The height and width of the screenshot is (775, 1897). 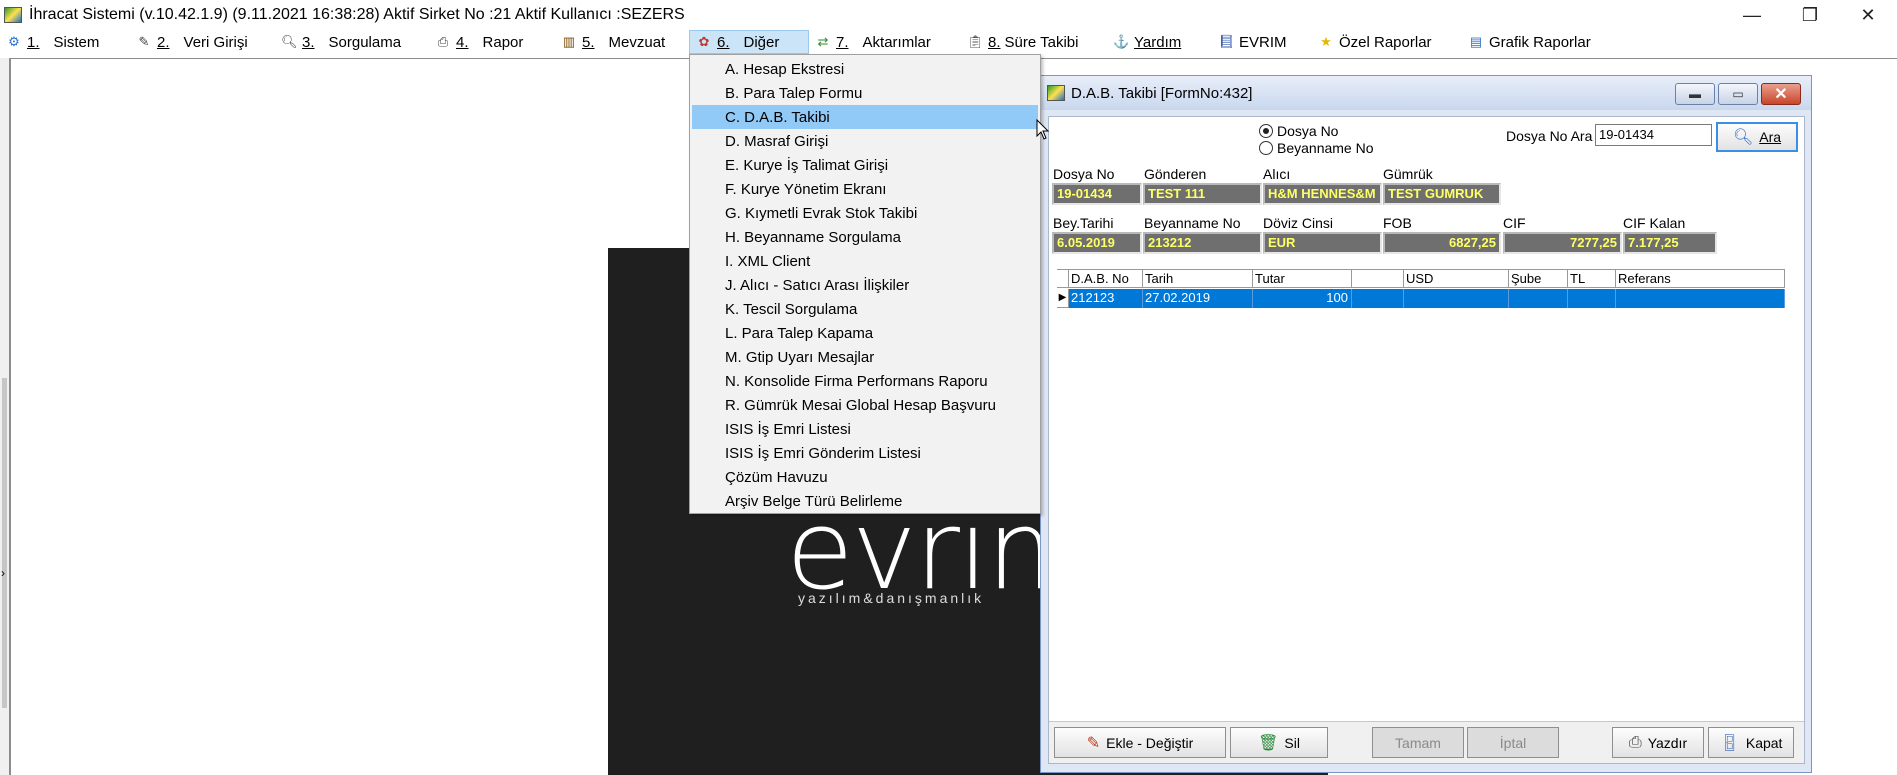 What do you see at coordinates (761, 42) in the screenshot?
I see `menu-label: Diğer` at bounding box center [761, 42].